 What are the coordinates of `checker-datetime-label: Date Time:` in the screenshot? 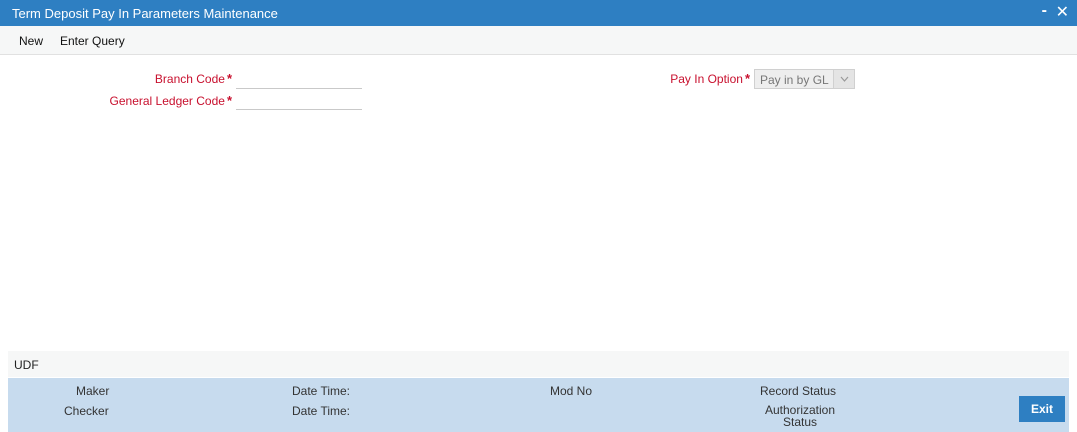 It's located at (321, 411).